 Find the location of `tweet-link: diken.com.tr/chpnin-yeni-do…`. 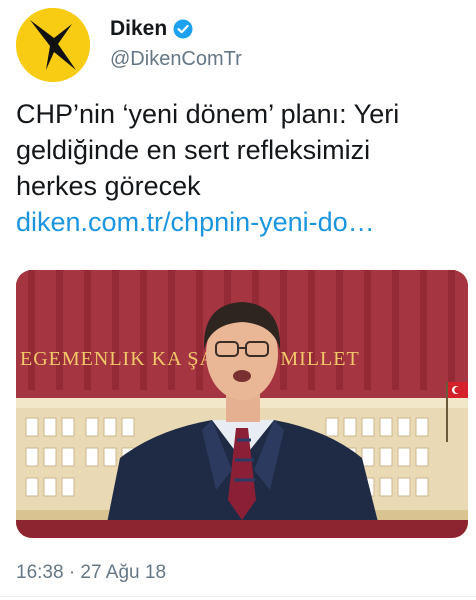

tweet-link: diken.com.tr/chpnin-yeni-do… is located at coordinates (242, 222).